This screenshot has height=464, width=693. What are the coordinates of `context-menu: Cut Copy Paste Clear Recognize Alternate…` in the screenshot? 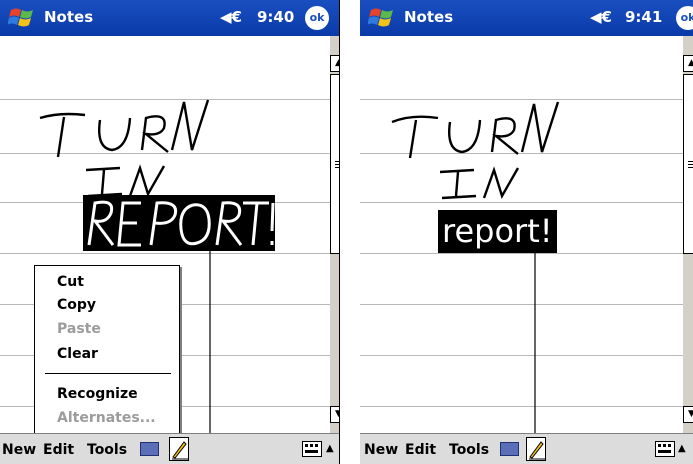 It's located at (107, 350).